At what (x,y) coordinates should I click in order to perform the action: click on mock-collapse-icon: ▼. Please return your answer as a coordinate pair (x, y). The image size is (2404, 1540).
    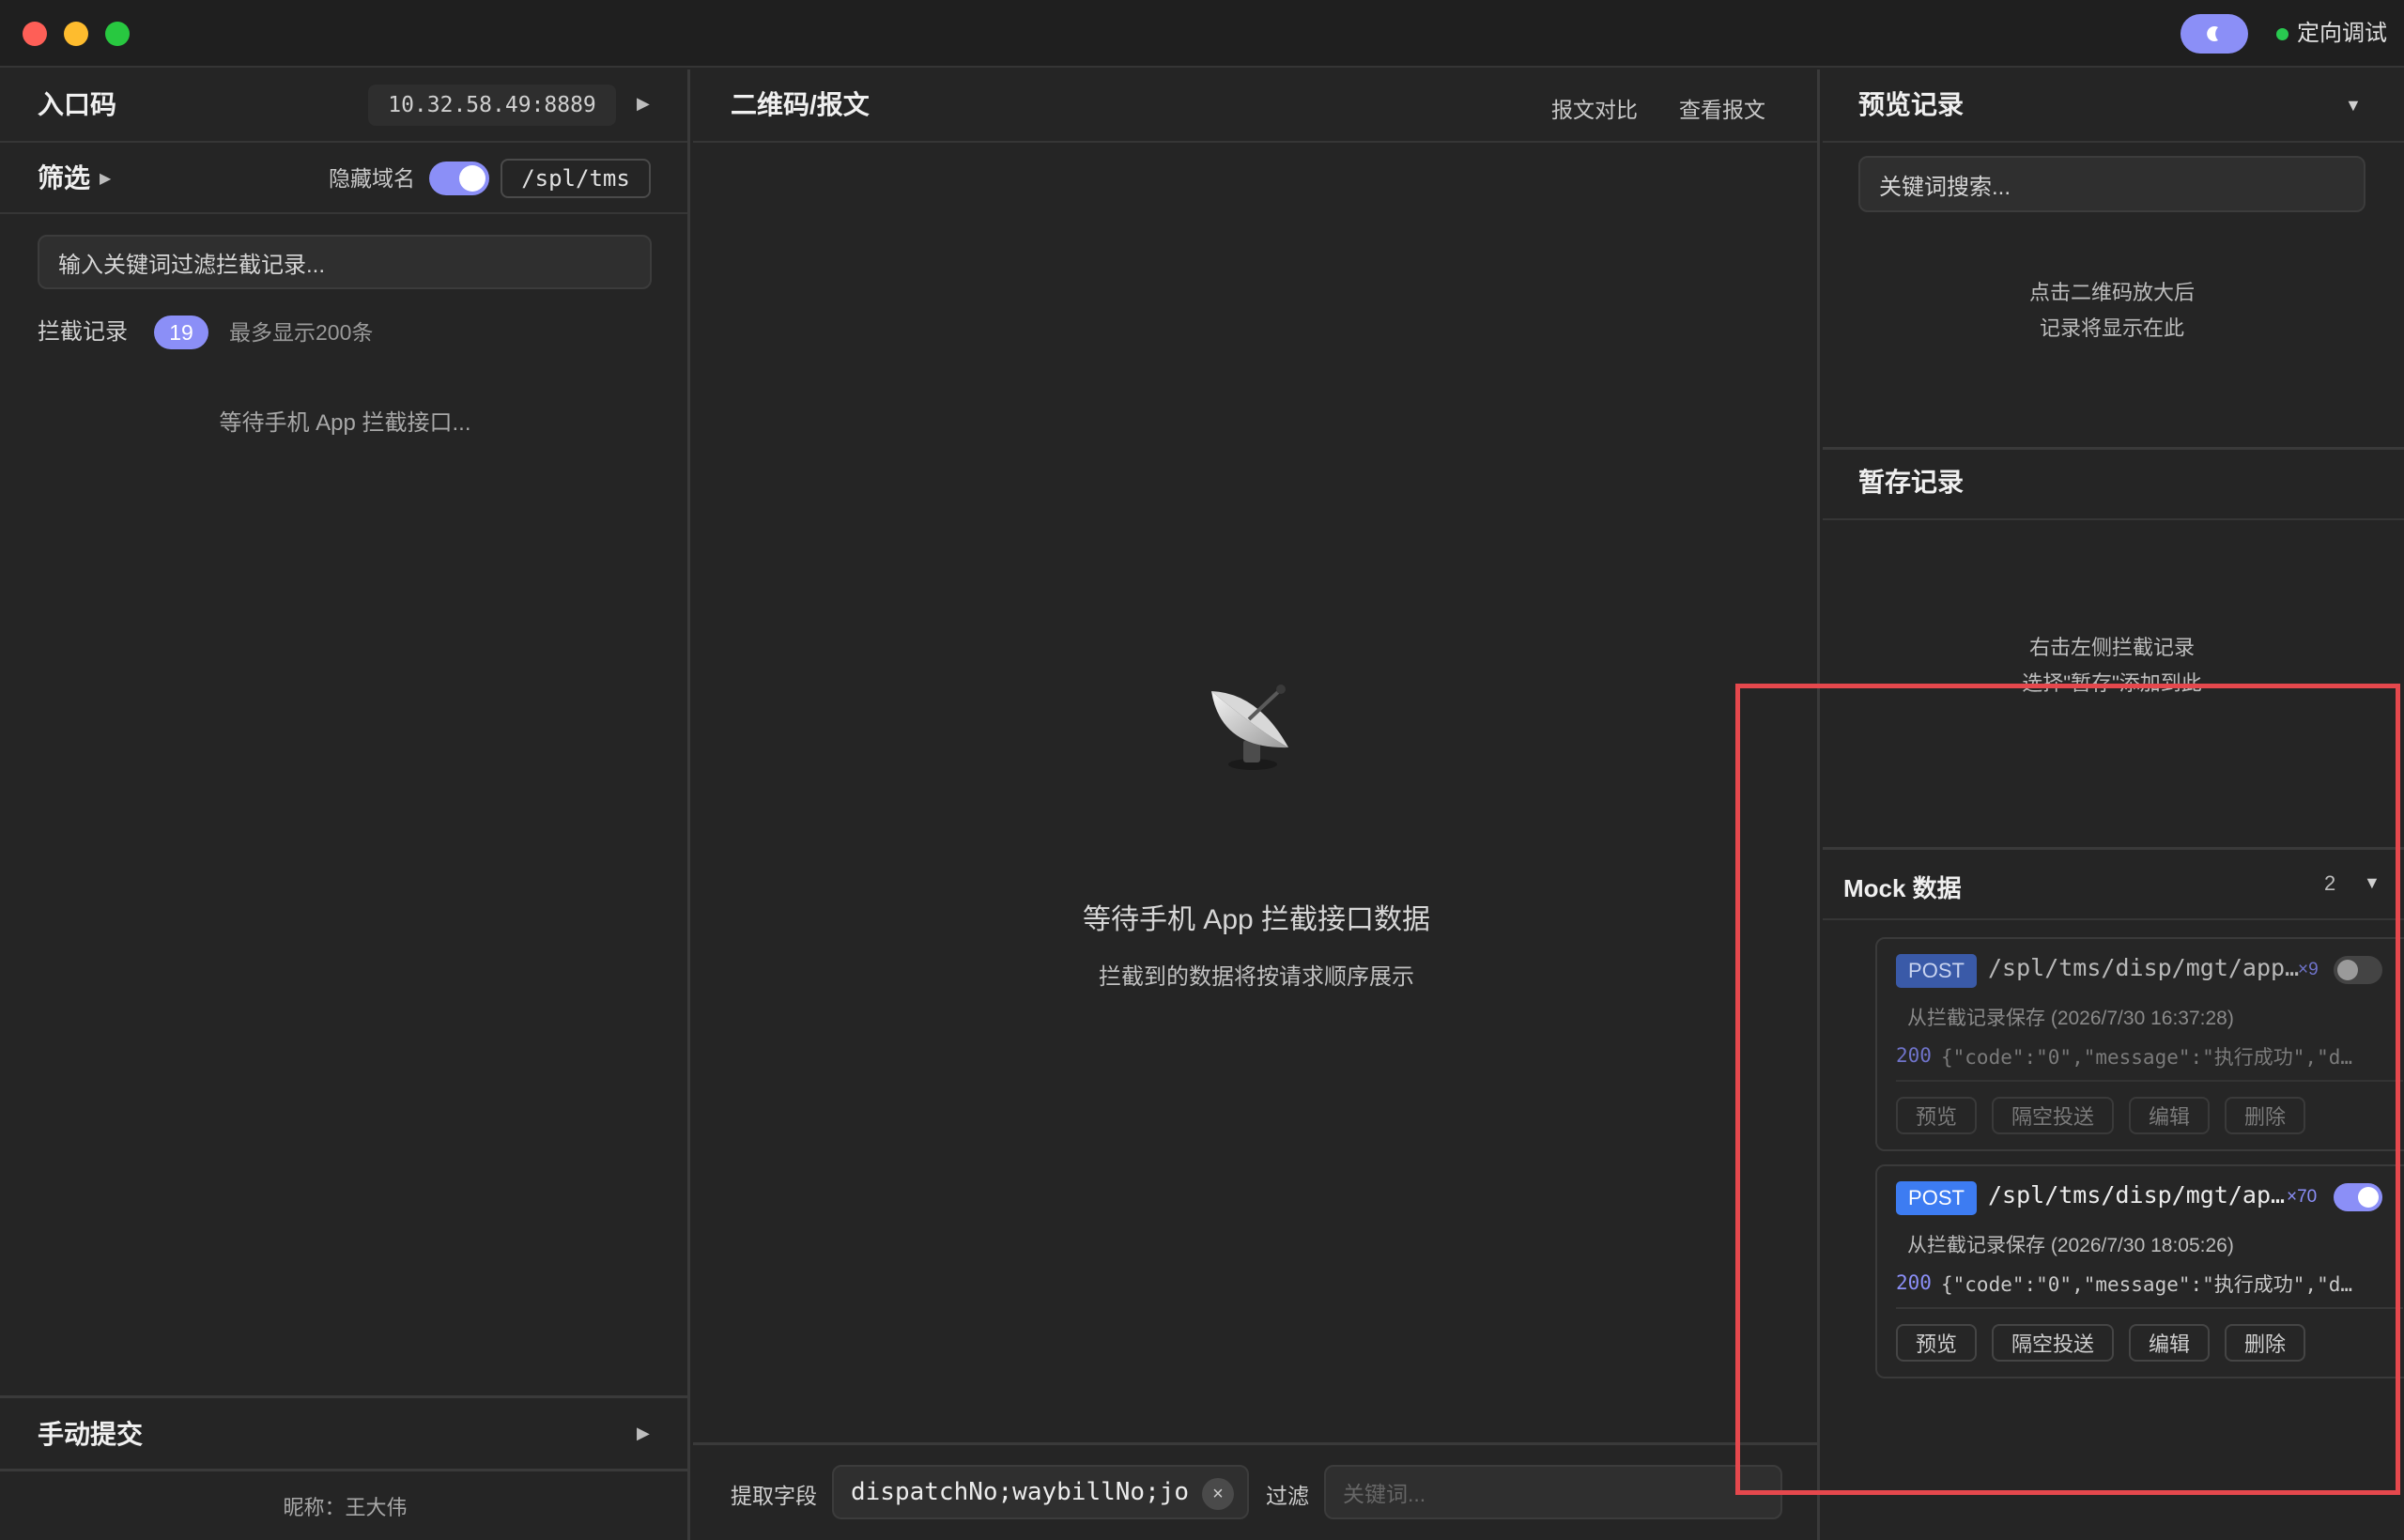
    Looking at the image, I should click on (2372, 883).